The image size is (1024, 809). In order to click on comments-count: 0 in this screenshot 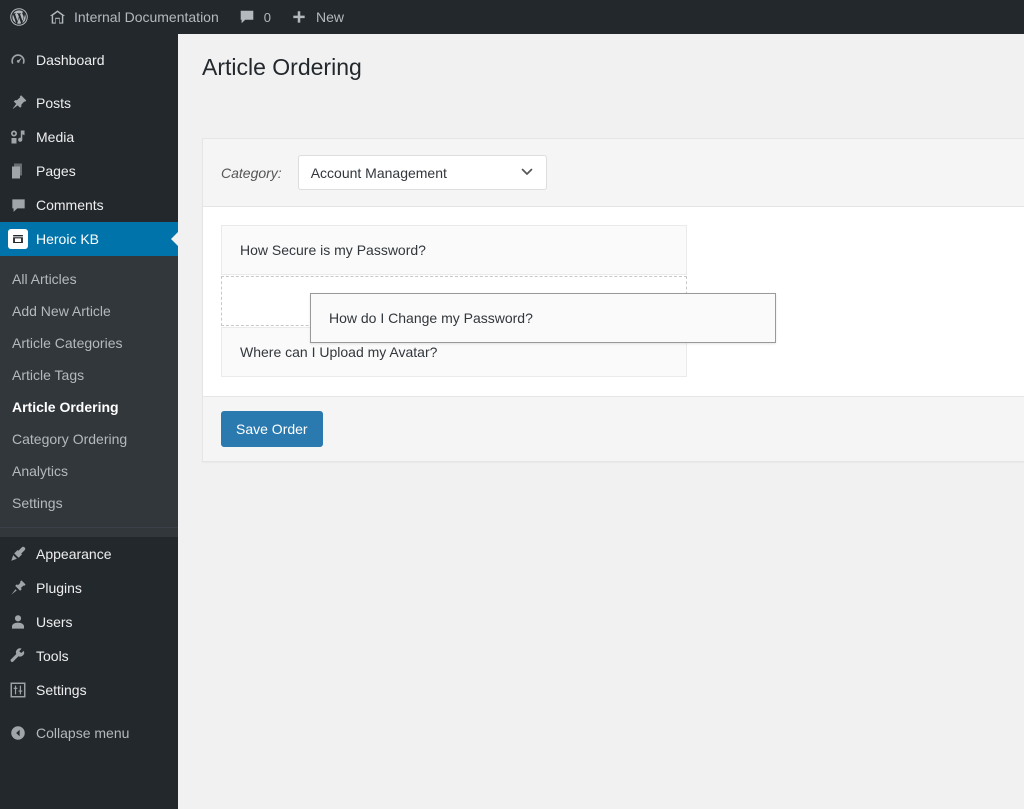, I will do `click(267, 17)`.